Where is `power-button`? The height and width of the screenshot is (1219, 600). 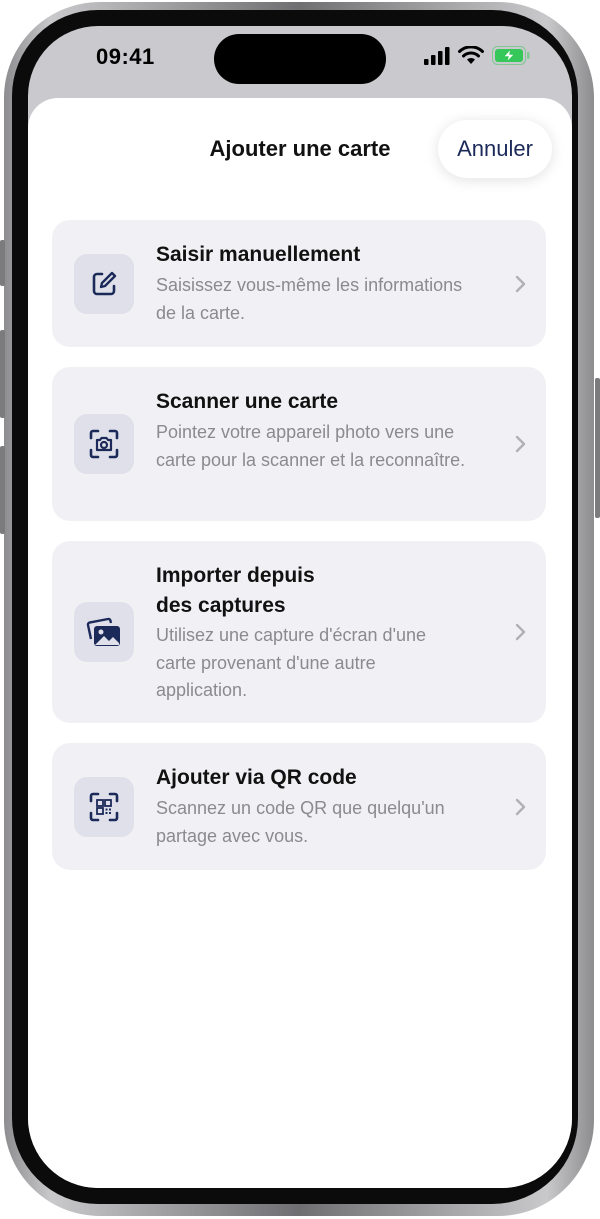 power-button is located at coordinates (597, 448).